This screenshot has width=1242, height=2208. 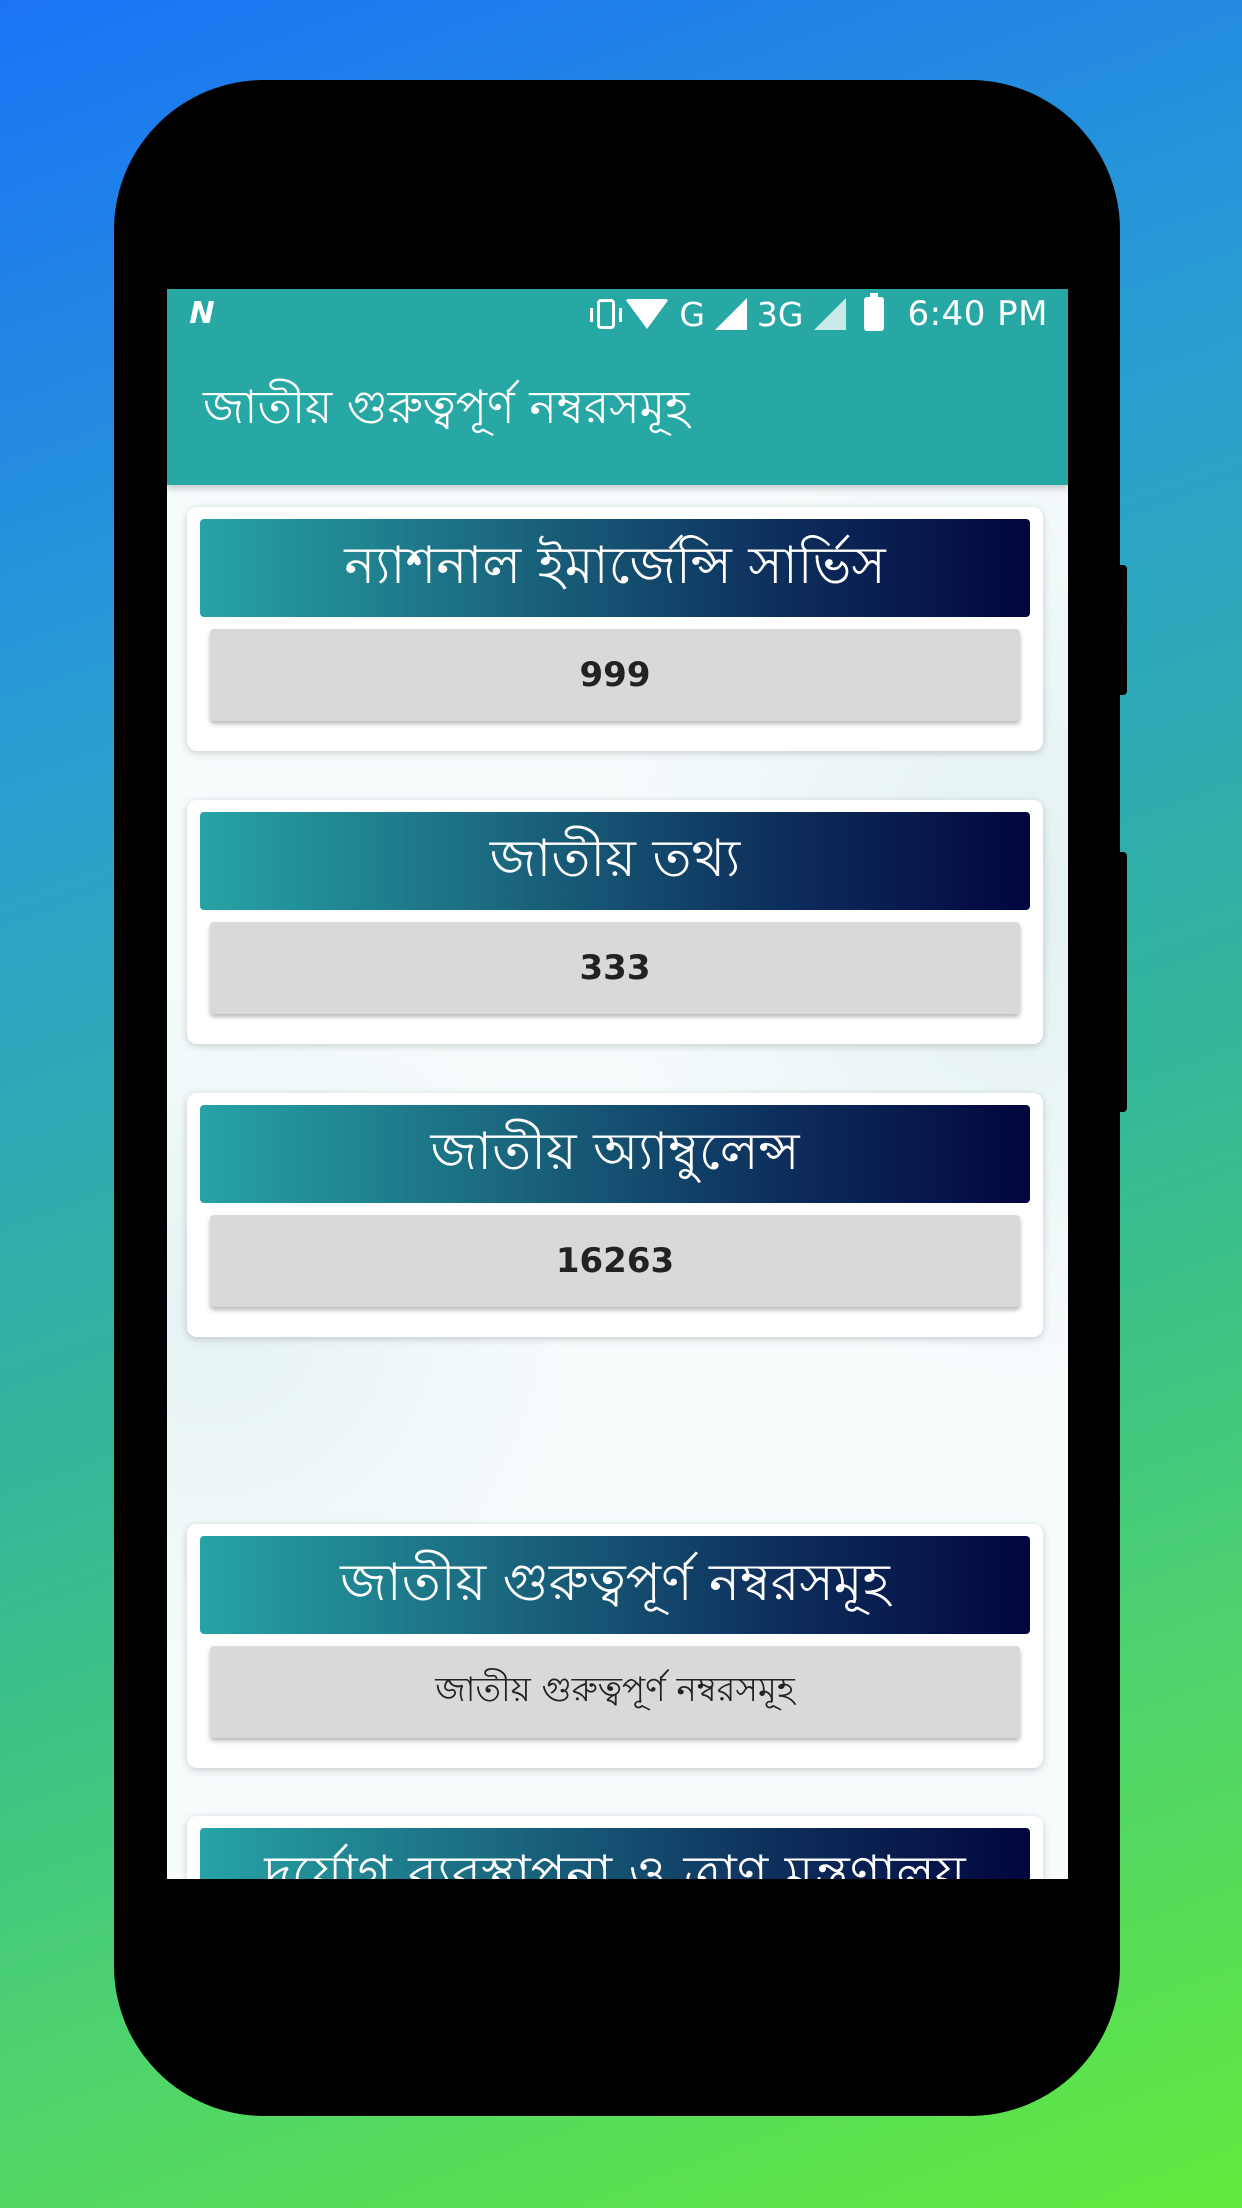 I want to click on volume-button, so click(x=1122, y=630).